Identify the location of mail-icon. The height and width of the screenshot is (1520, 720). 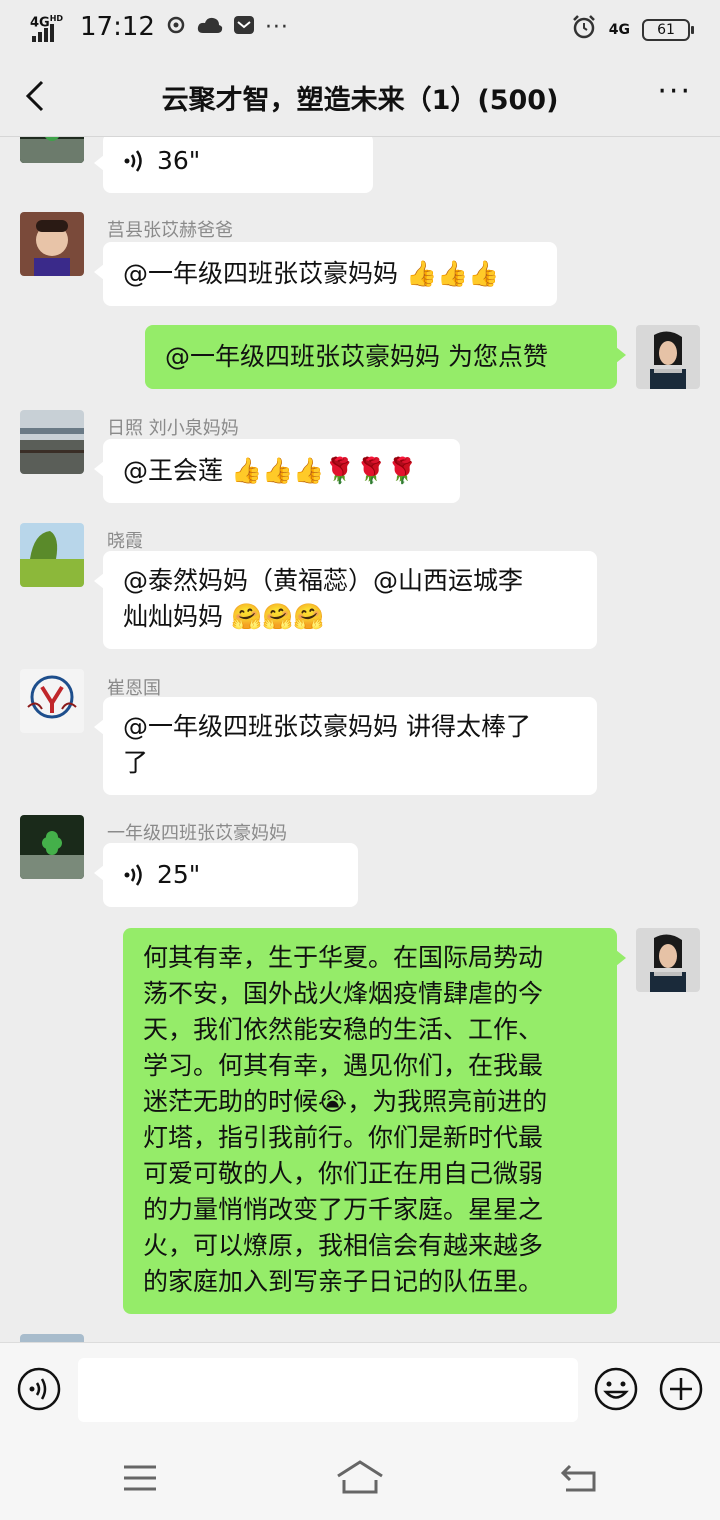
(244, 27).